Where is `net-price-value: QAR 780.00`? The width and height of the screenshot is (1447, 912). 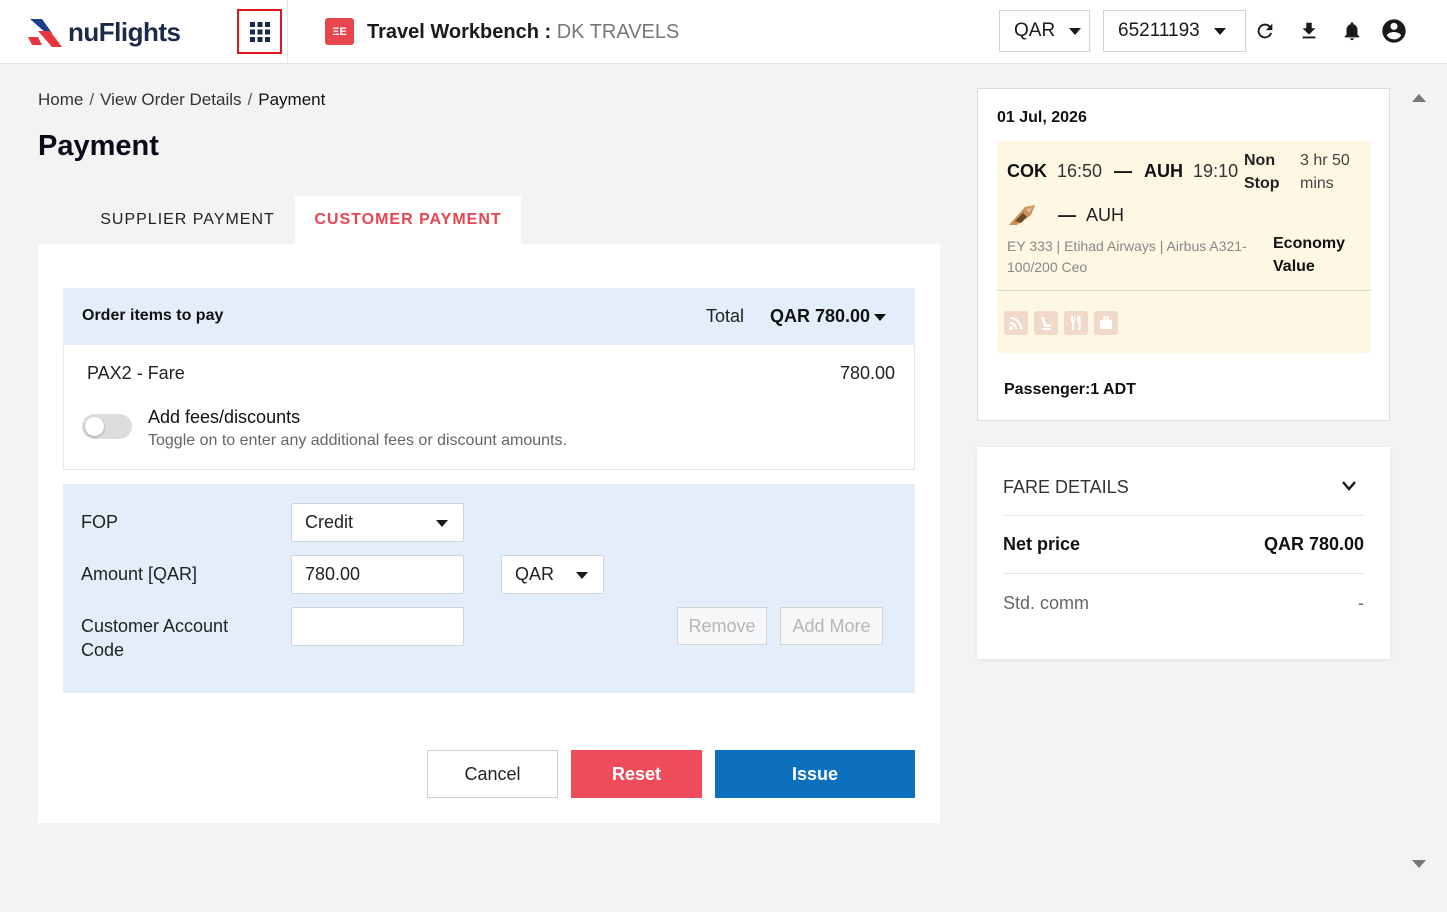 net-price-value: QAR 780.00 is located at coordinates (1313, 544).